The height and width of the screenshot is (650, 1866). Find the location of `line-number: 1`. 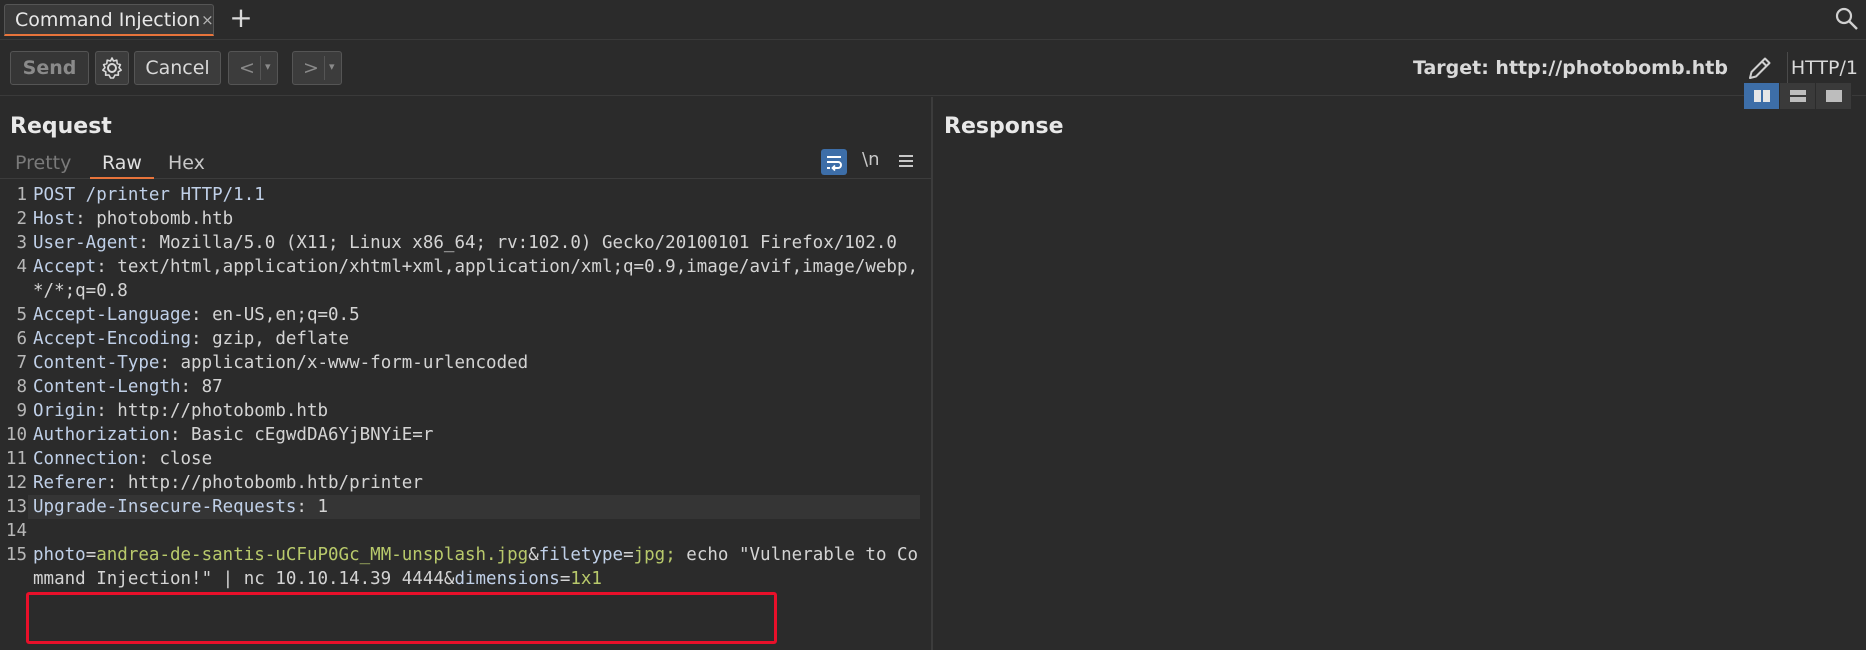

line-number: 1 is located at coordinates (21, 195).